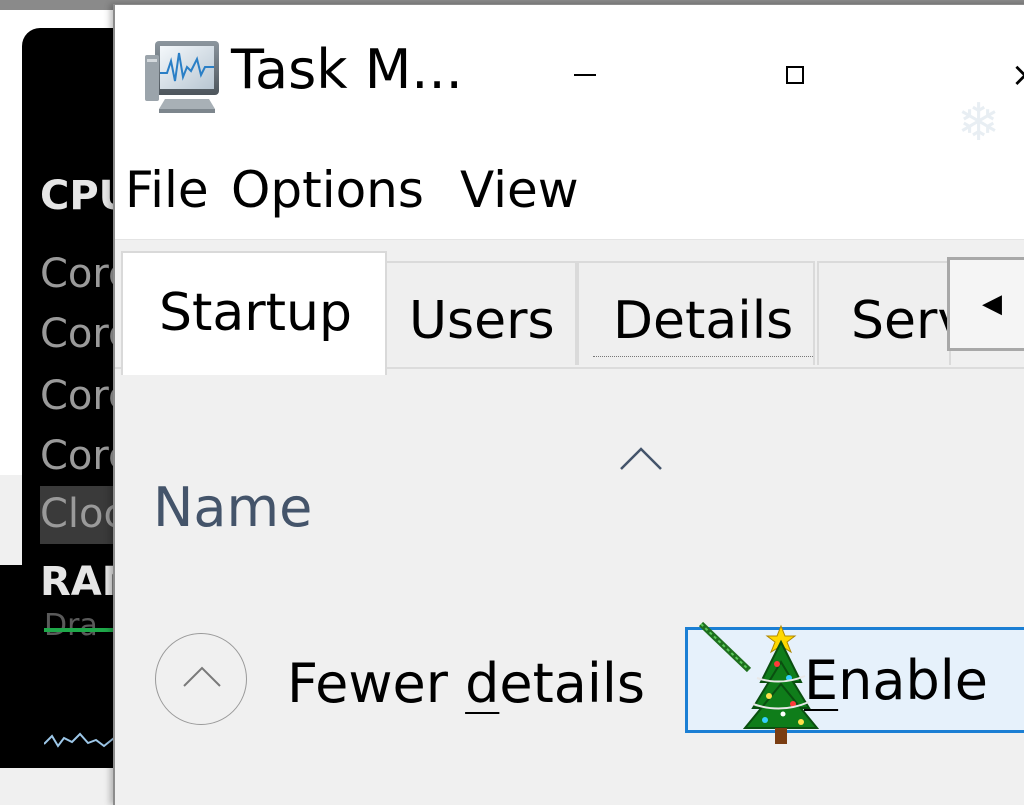 This screenshot has height=805, width=1024. What do you see at coordinates (202, 676) in the screenshot?
I see `chevron-up-icon` at bounding box center [202, 676].